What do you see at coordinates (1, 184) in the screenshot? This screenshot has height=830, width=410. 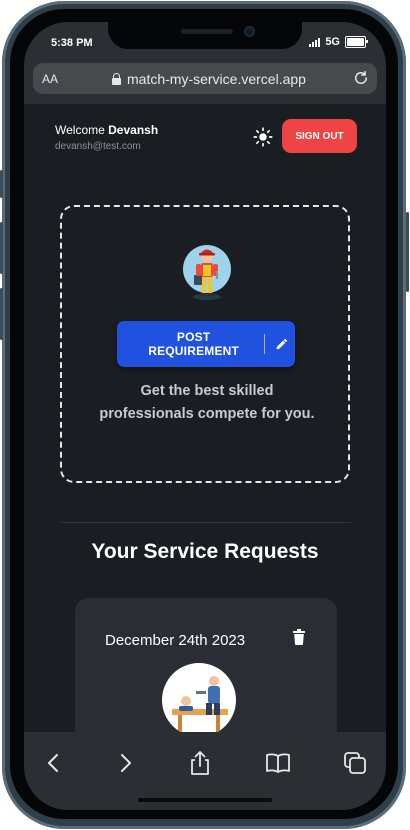 I see `phone-action-button` at bounding box center [1, 184].